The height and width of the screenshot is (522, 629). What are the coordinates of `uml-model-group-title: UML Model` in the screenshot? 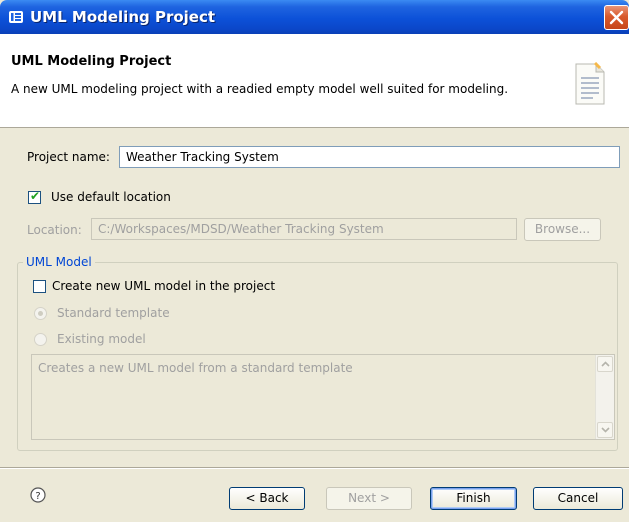 It's located at (59, 262).